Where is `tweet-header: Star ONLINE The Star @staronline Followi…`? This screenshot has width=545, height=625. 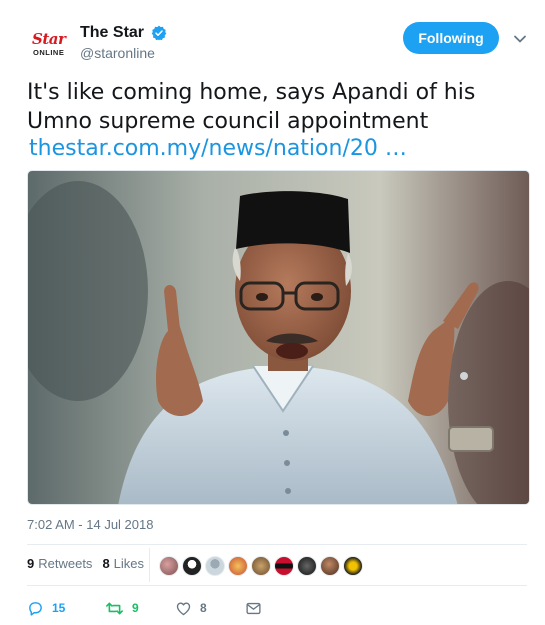
tweet-header: Star ONLINE The Star @staronline Followi… is located at coordinates (277, 43).